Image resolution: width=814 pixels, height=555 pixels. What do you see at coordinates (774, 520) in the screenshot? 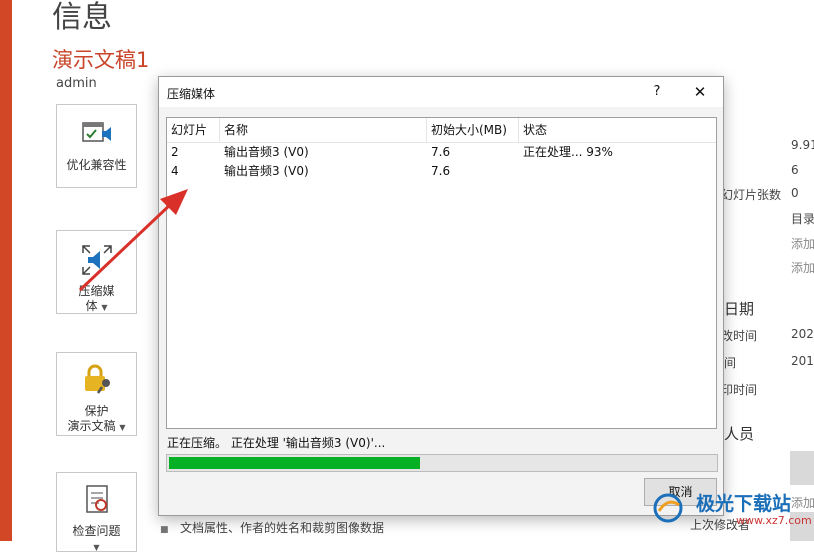
I see `watermark-url: www.xz7.com` at bounding box center [774, 520].